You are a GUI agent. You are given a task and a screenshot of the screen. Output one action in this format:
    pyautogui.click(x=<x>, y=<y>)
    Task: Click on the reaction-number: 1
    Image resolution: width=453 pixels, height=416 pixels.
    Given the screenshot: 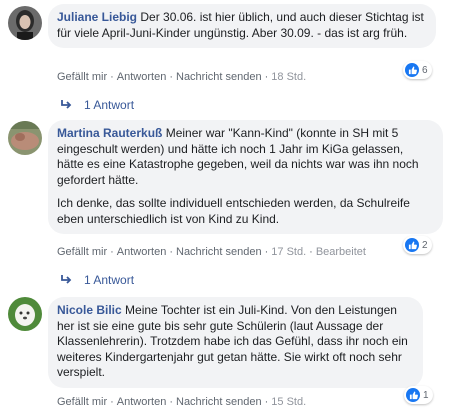 What is the action you would take?
    pyautogui.click(x=426, y=395)
    